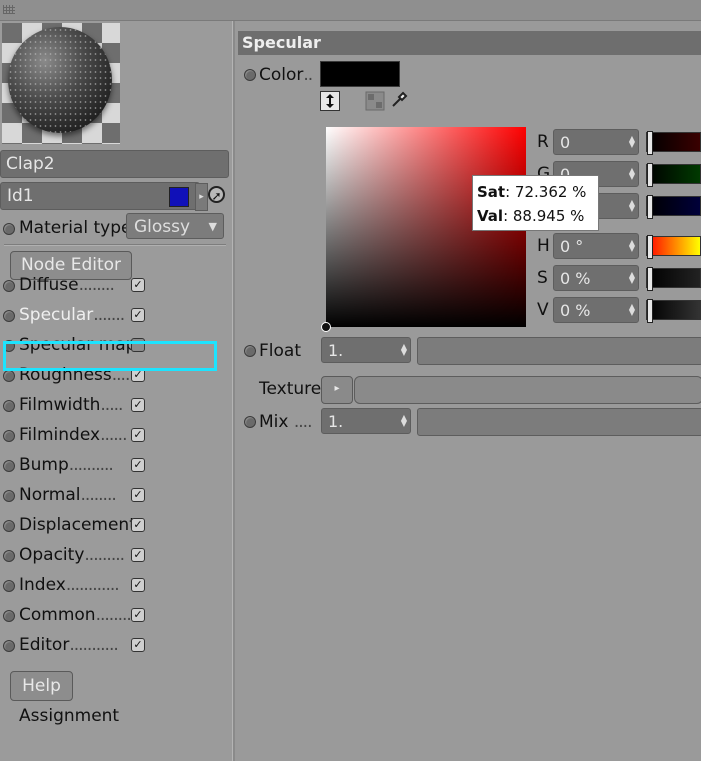  Describe the element at coordinates (575, 278) in the screenshot. I see `slider-value: 0 %` at that location.